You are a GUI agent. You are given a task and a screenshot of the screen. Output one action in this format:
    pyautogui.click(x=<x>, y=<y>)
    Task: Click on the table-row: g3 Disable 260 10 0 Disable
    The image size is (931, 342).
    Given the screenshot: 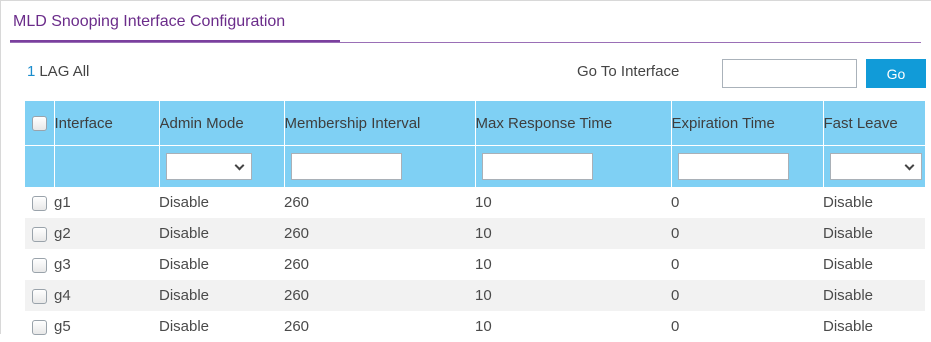 What is the action you would take?
    pyautogui.click(x=475, y=264)
    